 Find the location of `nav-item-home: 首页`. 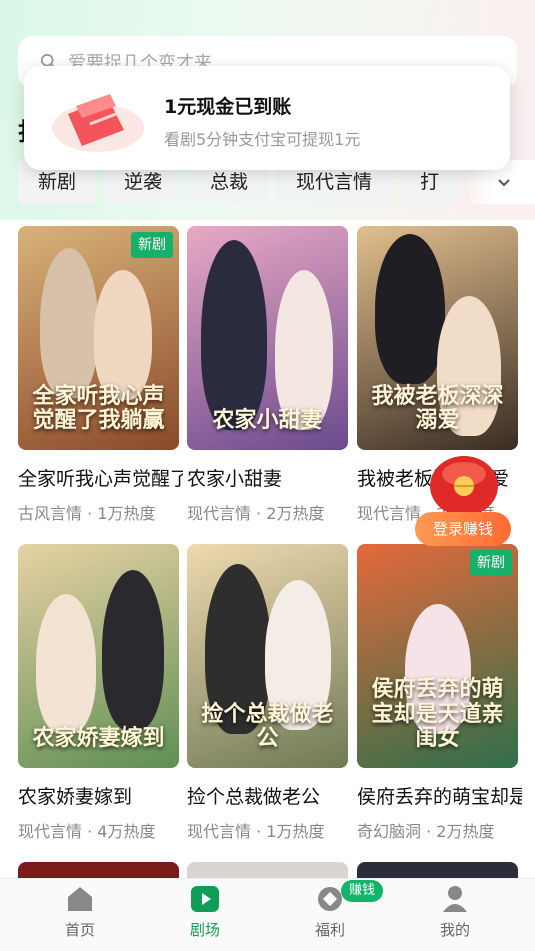

nav-item-home: 首页 is located at coordinates (80, 916).